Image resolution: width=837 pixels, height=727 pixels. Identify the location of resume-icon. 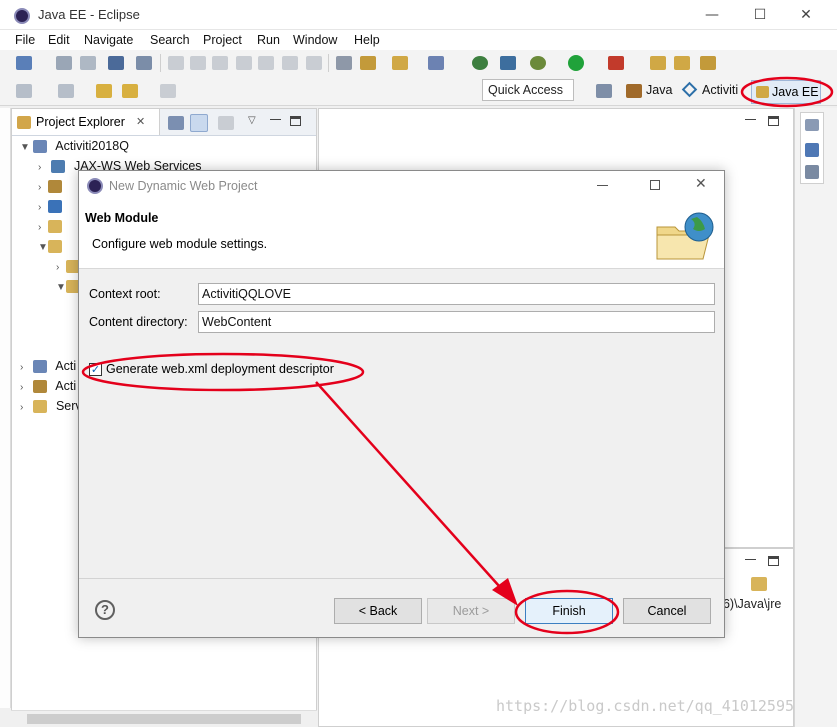
(176, 63).